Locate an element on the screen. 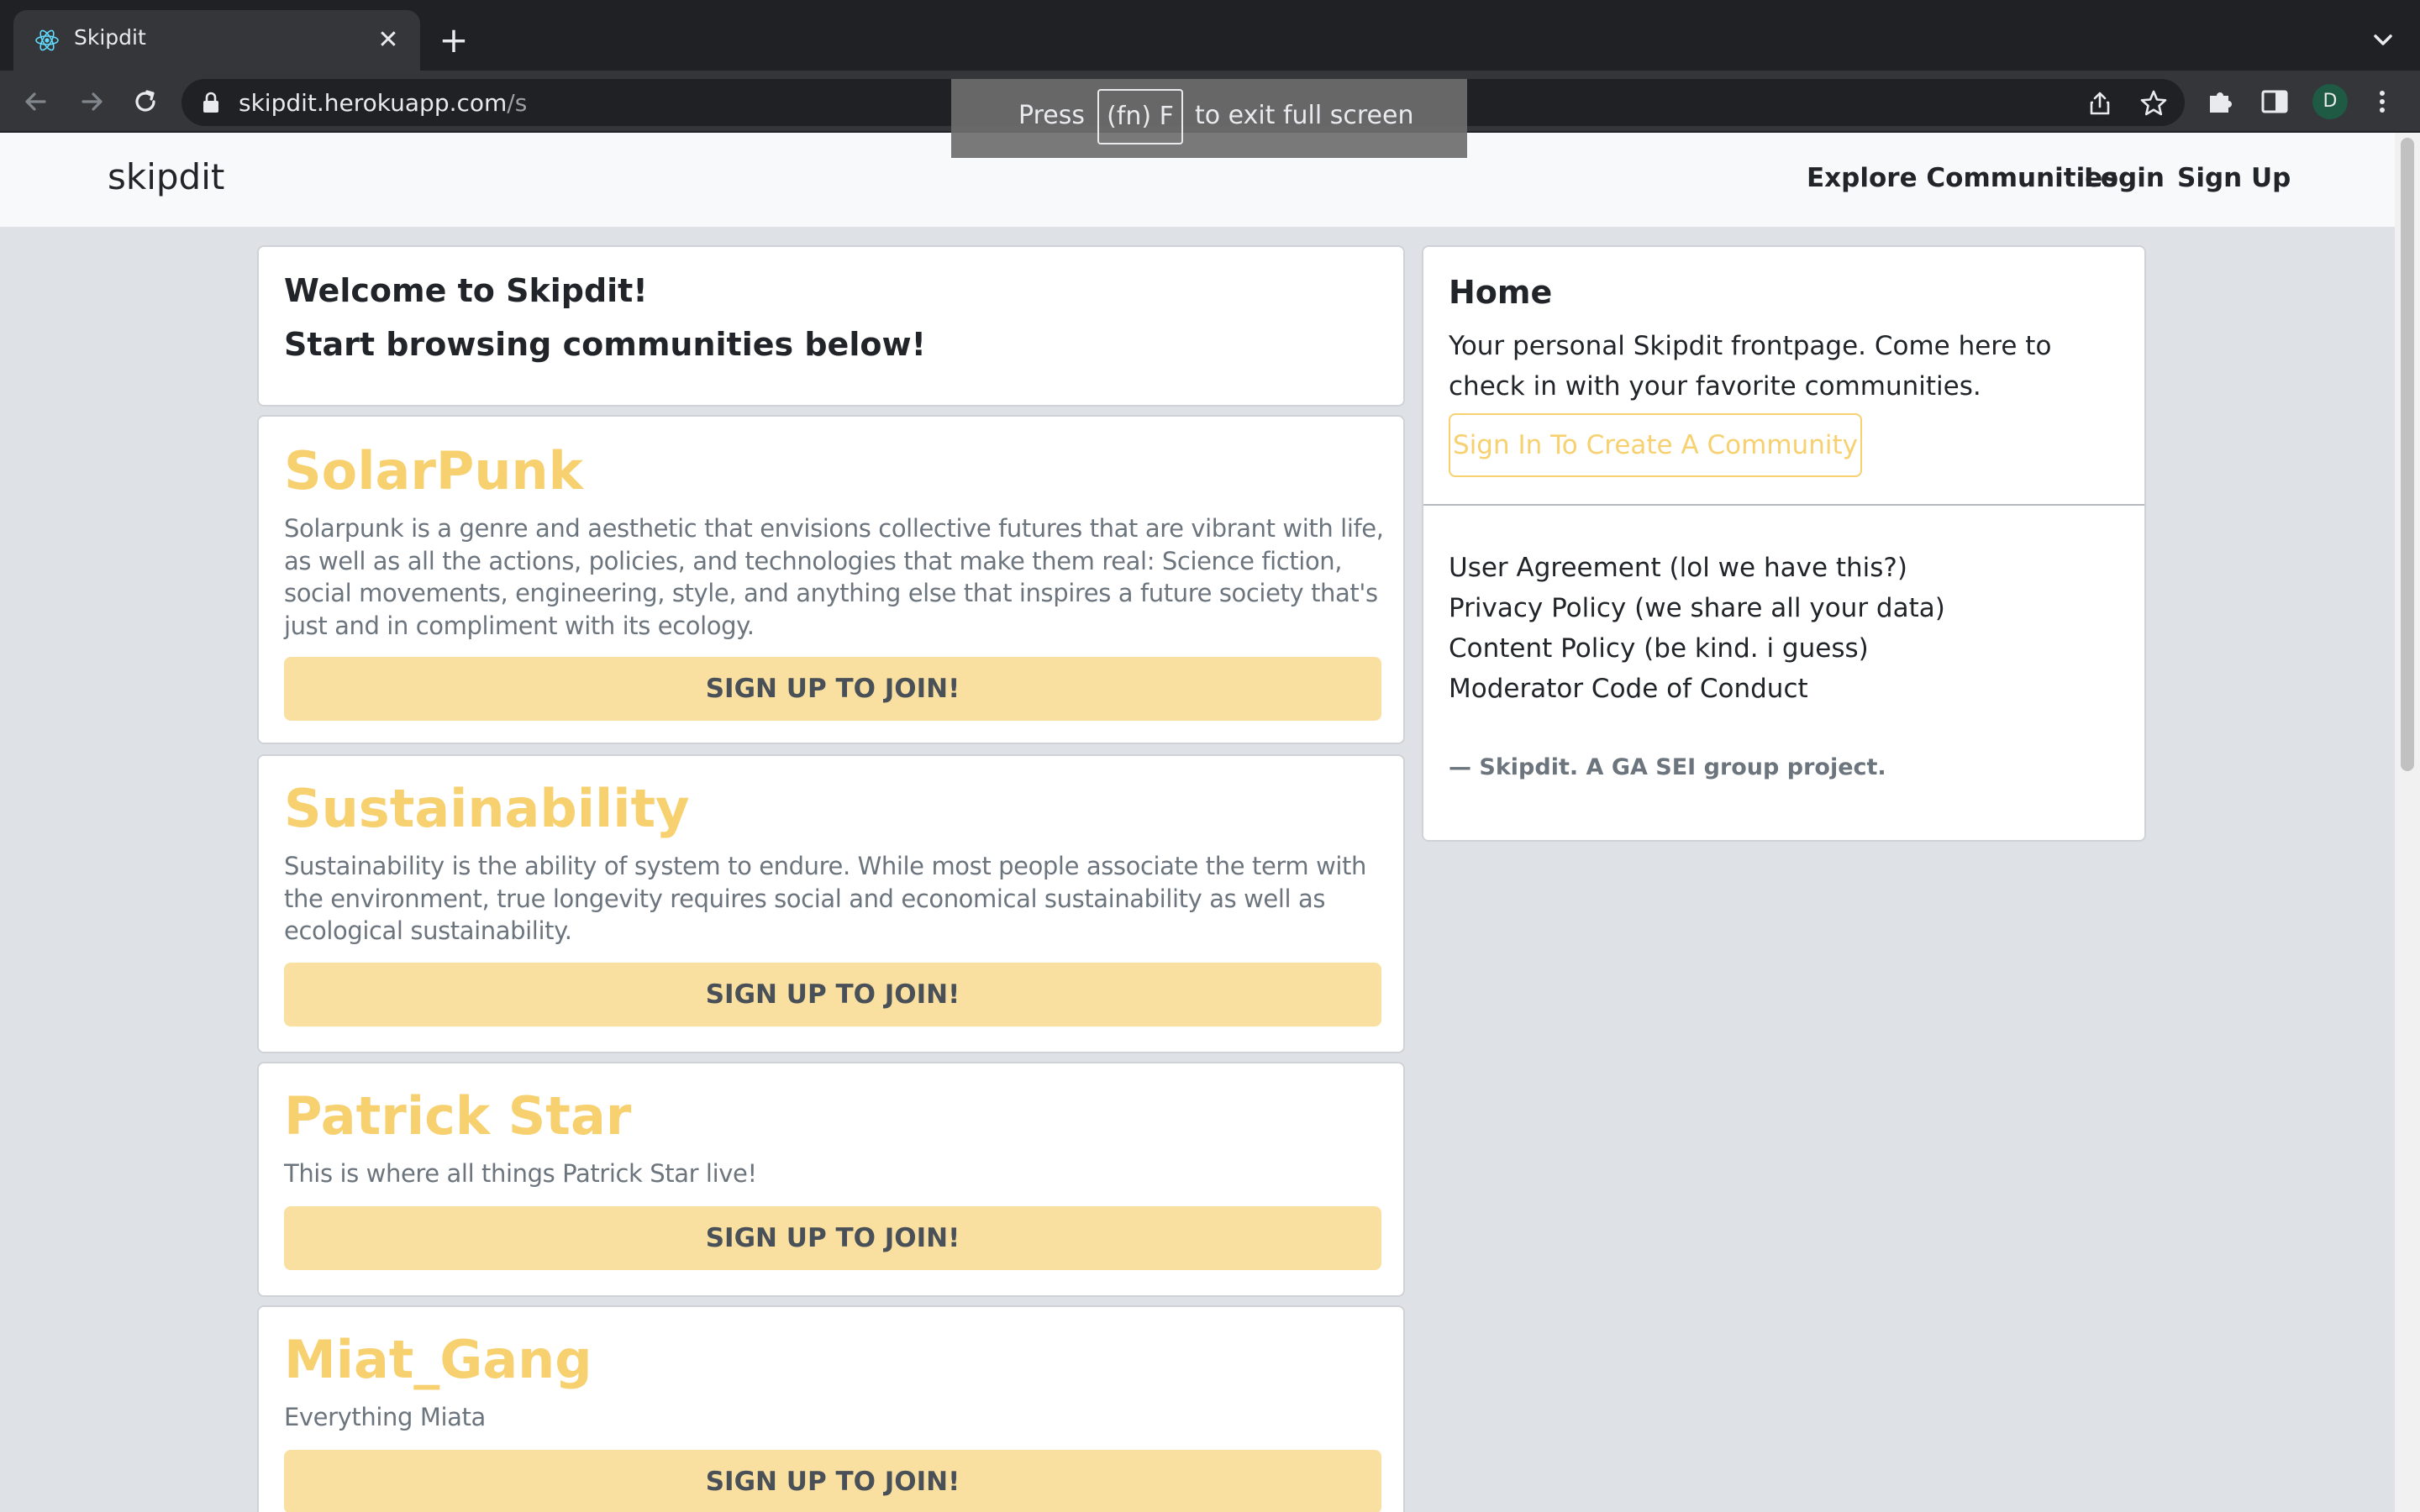 This screenshot has width=2420, height=1512. welcome-heading: Welcome to Skipdit! is located at coordinates (466, 290).